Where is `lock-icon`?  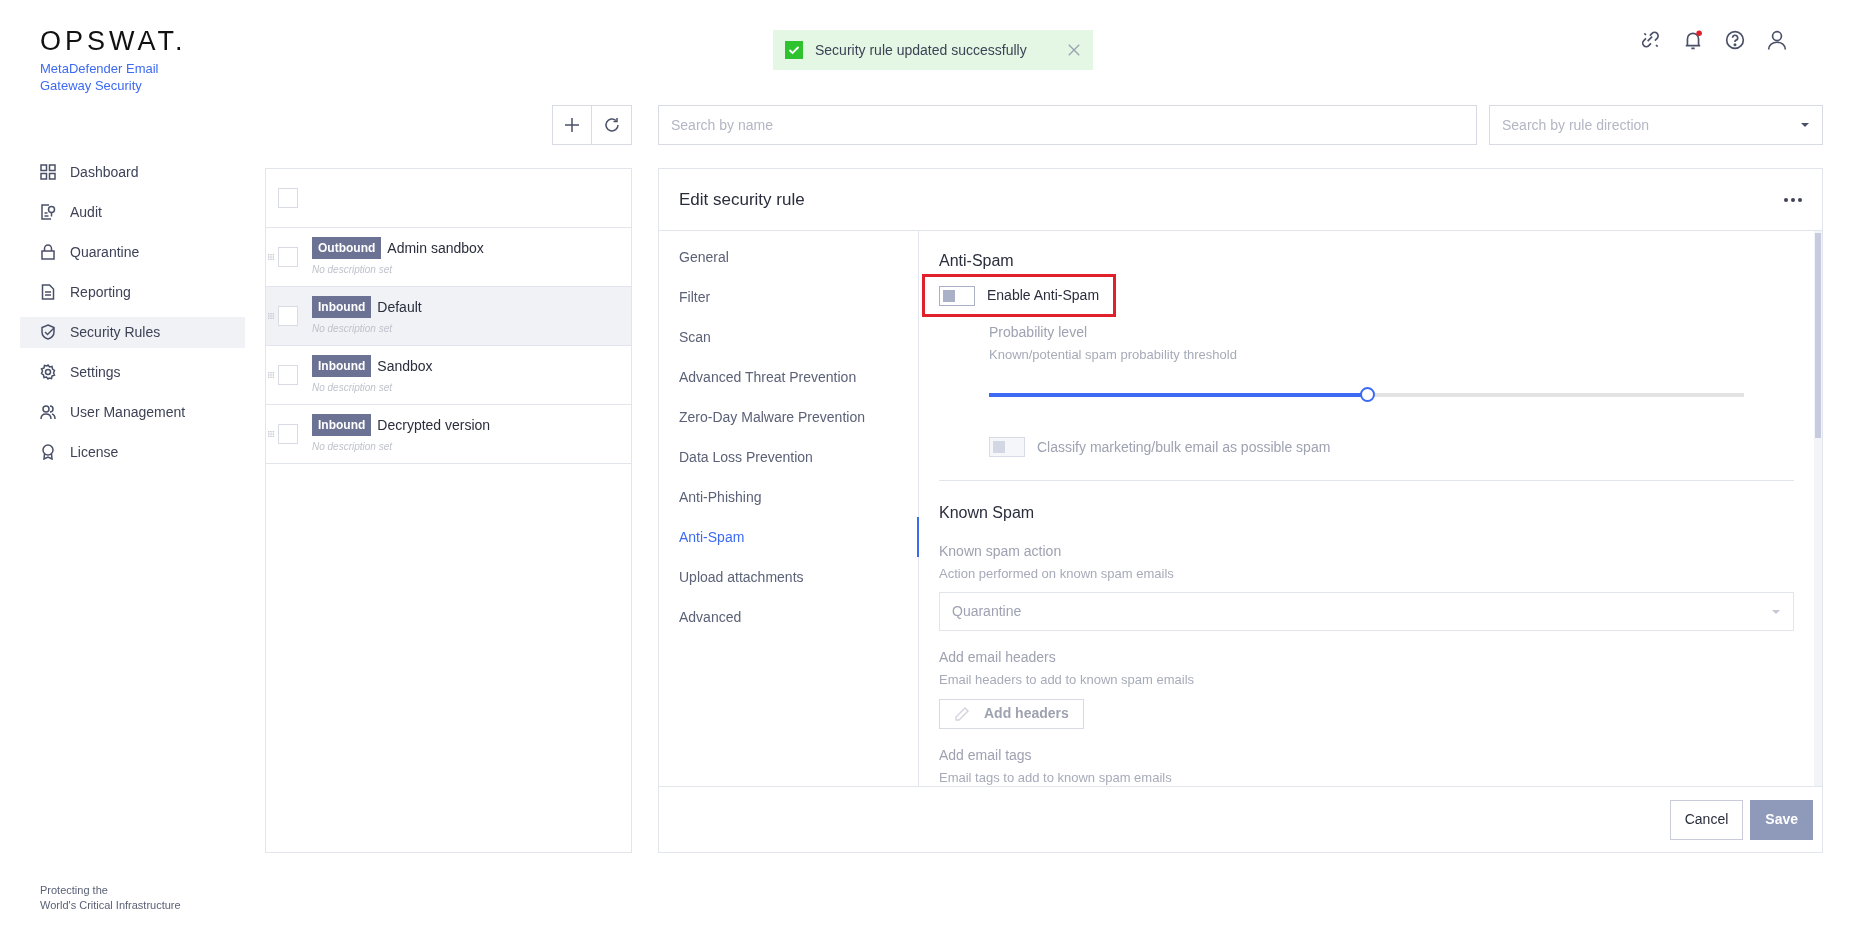
lock-icon is located at coordinates (48, 252).